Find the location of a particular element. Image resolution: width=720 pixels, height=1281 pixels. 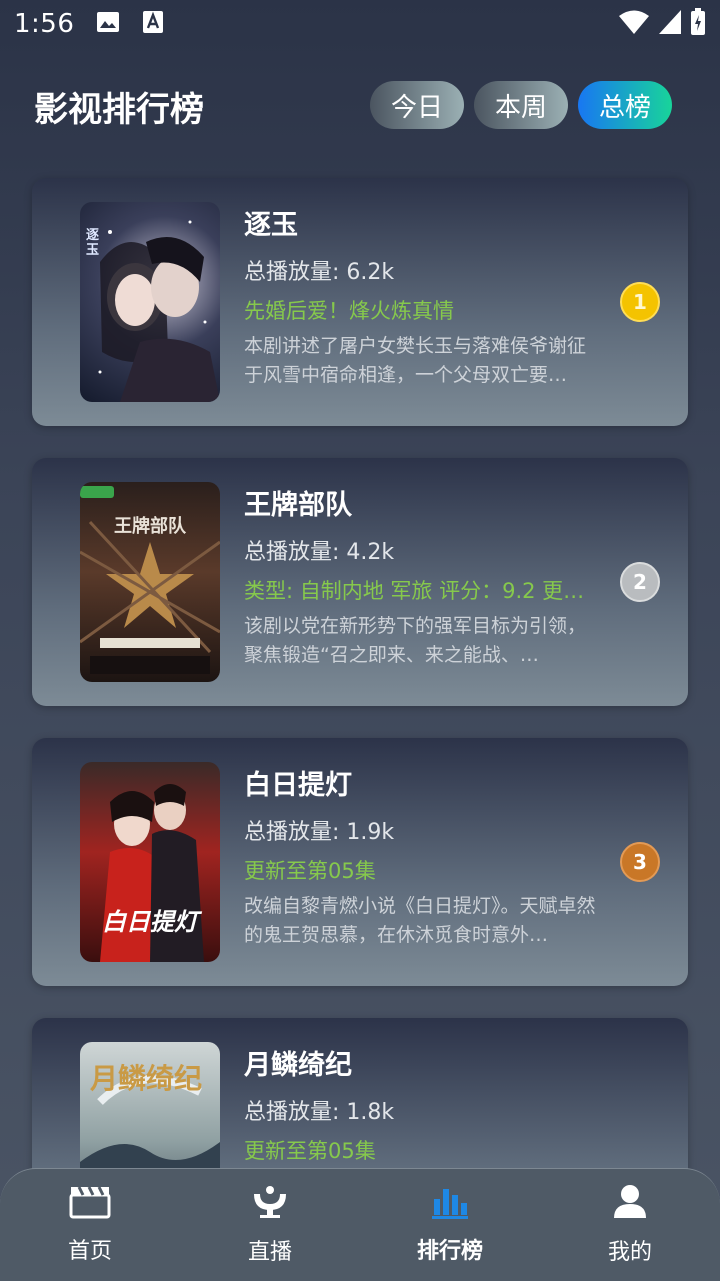

show-title: 王牌部队 is located at coordinates (298, 505).